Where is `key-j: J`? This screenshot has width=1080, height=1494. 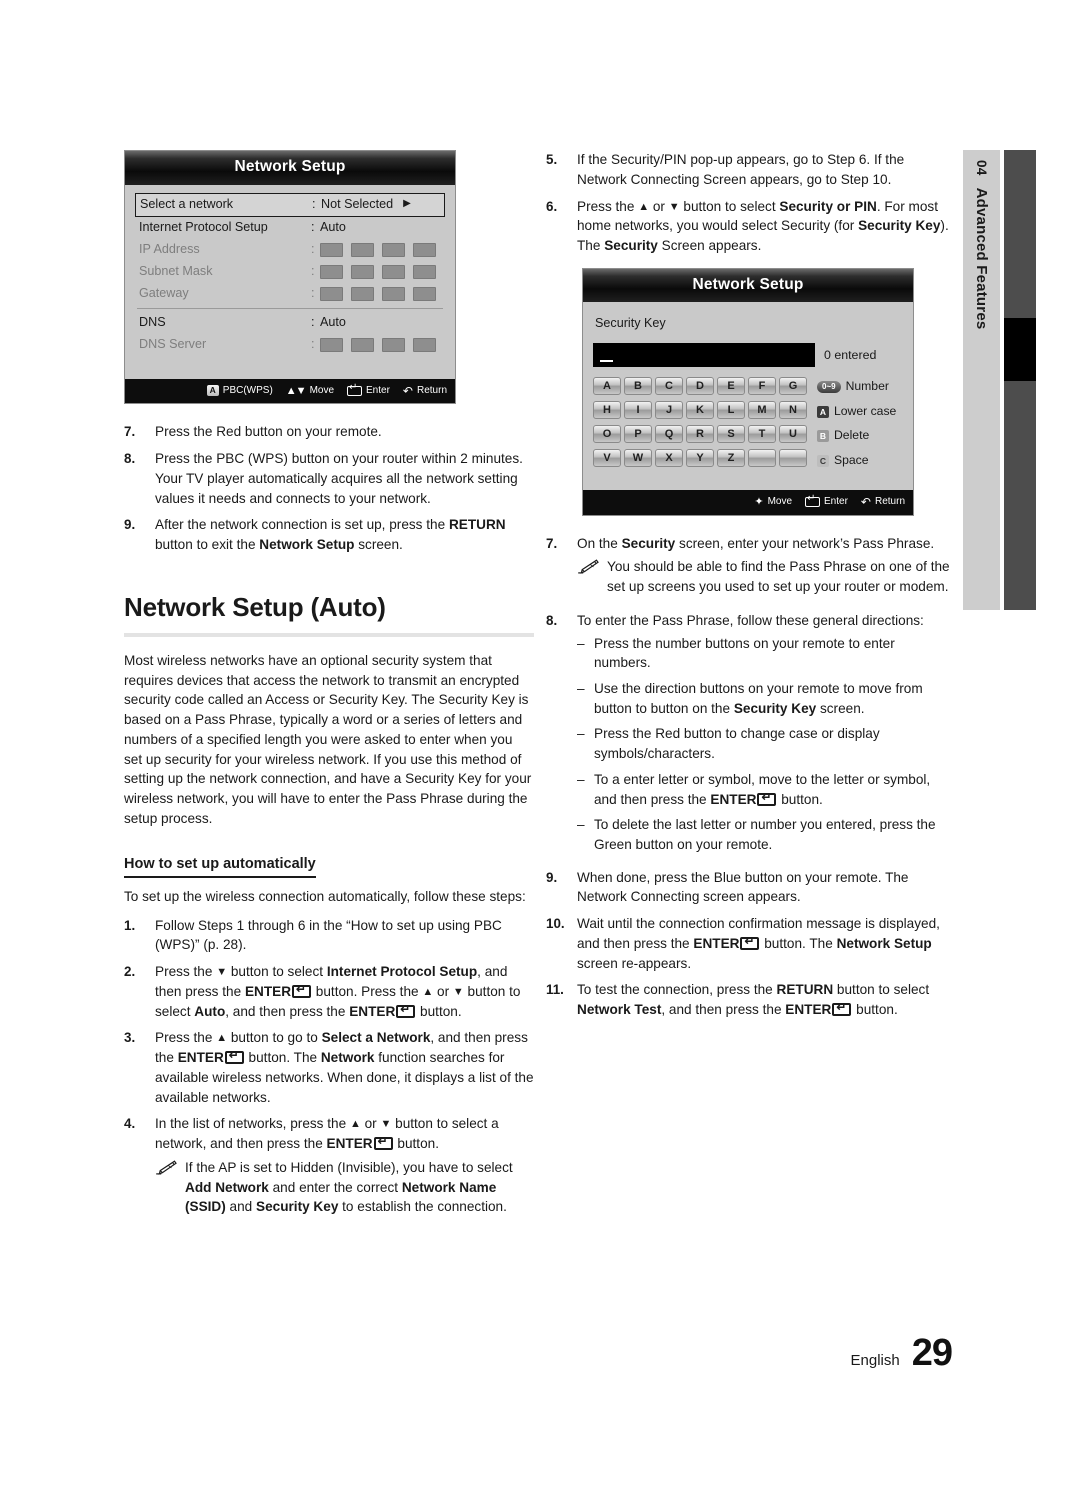 key-j: J is located at coordinates (669, 409).